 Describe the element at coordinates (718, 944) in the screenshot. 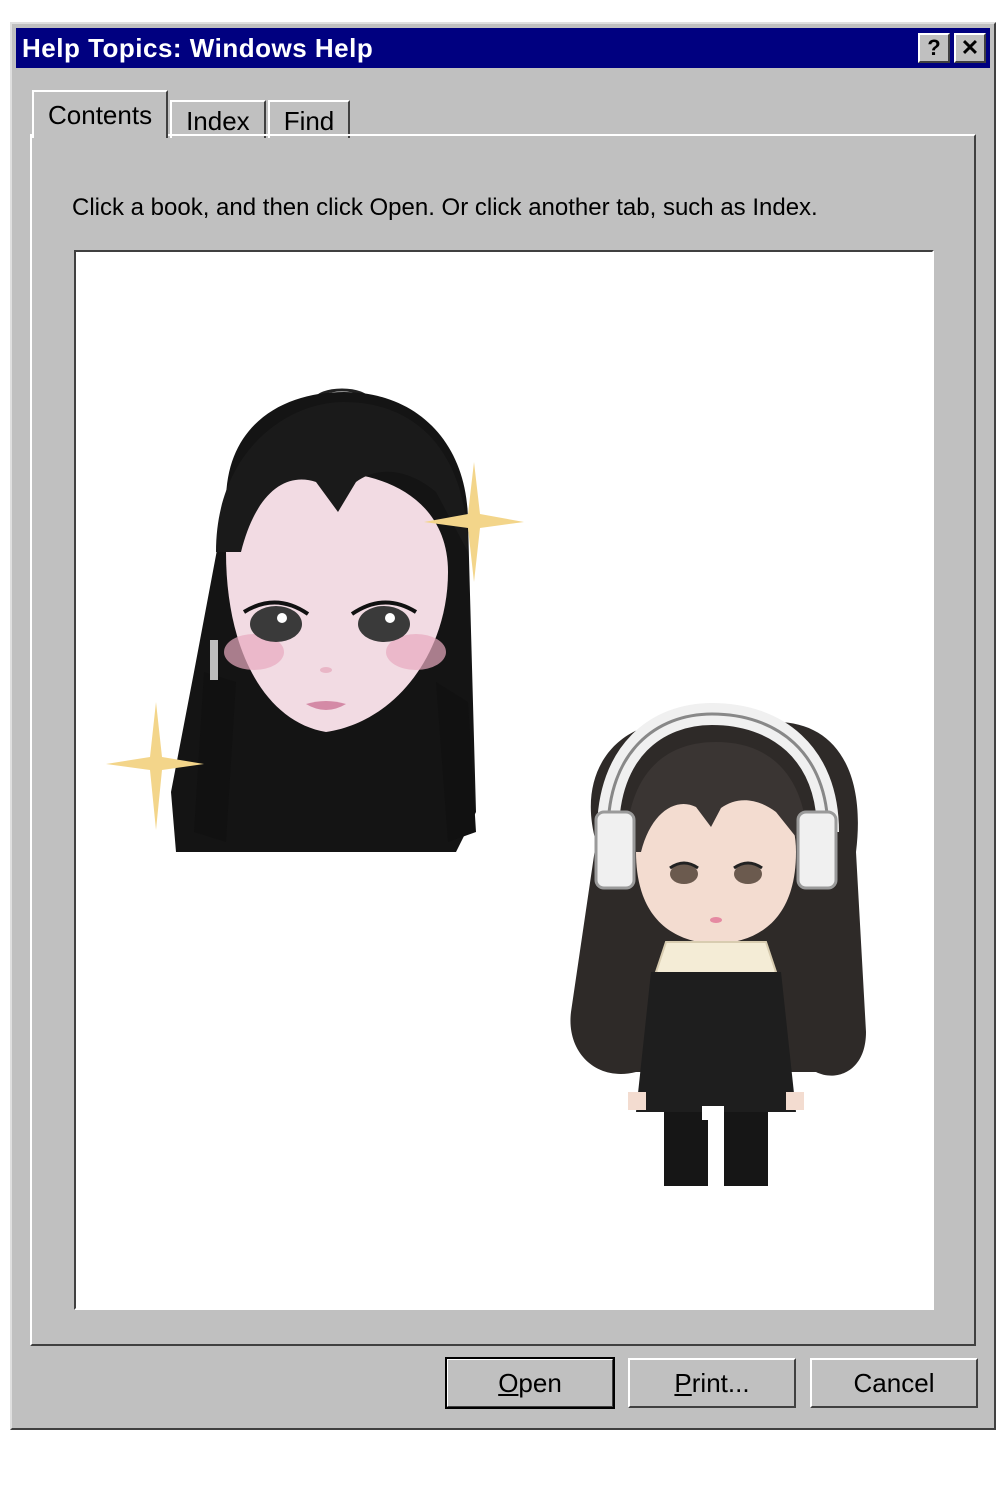

I see `chibi-girl-with-headphones-illustration` at that location.